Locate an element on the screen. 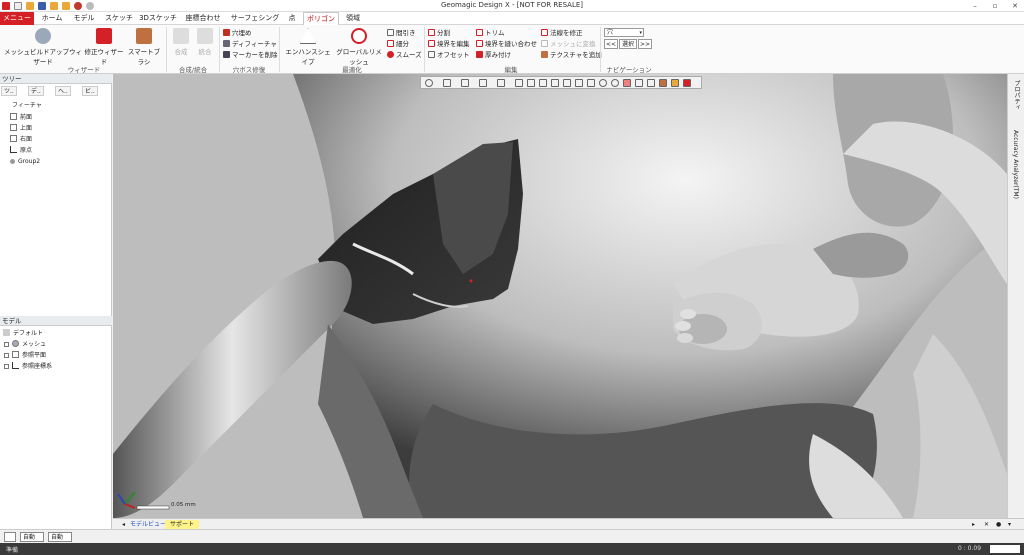  tree-item-group2: Group2 is located at coordinates (25, 161).